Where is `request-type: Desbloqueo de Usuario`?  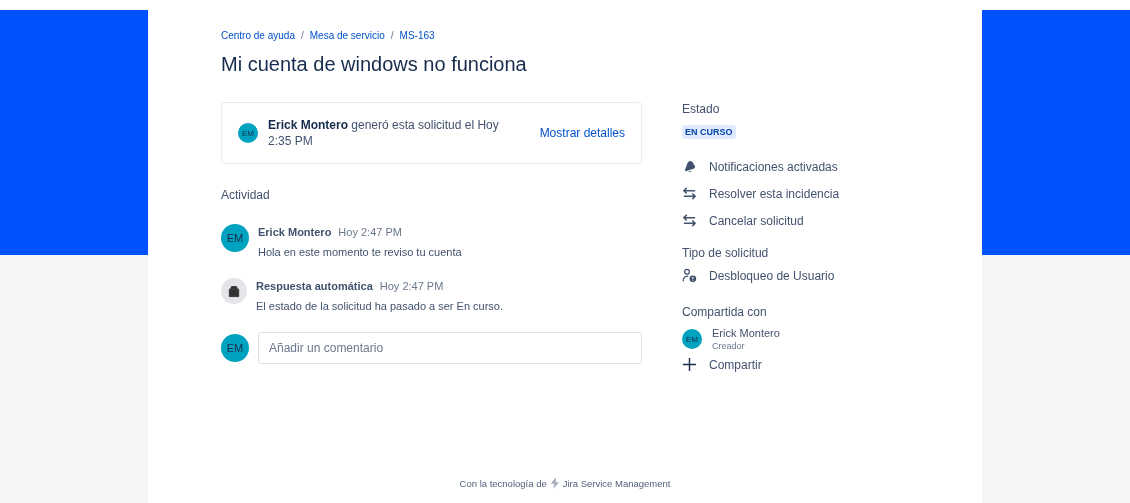 request-type: Desbloqueo de Usuario is located at coordinates (772, 275).